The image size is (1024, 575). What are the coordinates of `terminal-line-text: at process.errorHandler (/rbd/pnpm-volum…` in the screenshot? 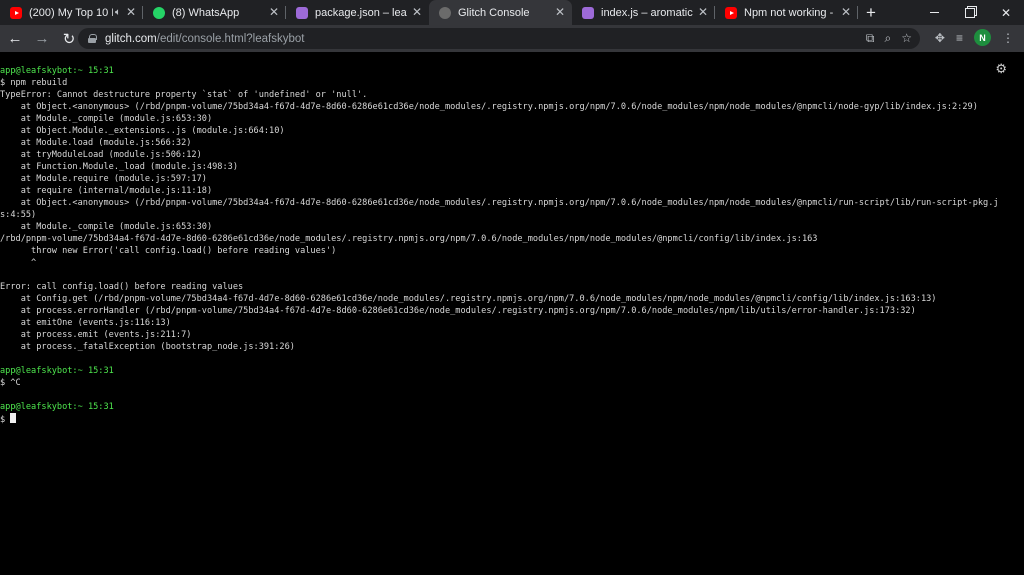 It's located at (458, 311).